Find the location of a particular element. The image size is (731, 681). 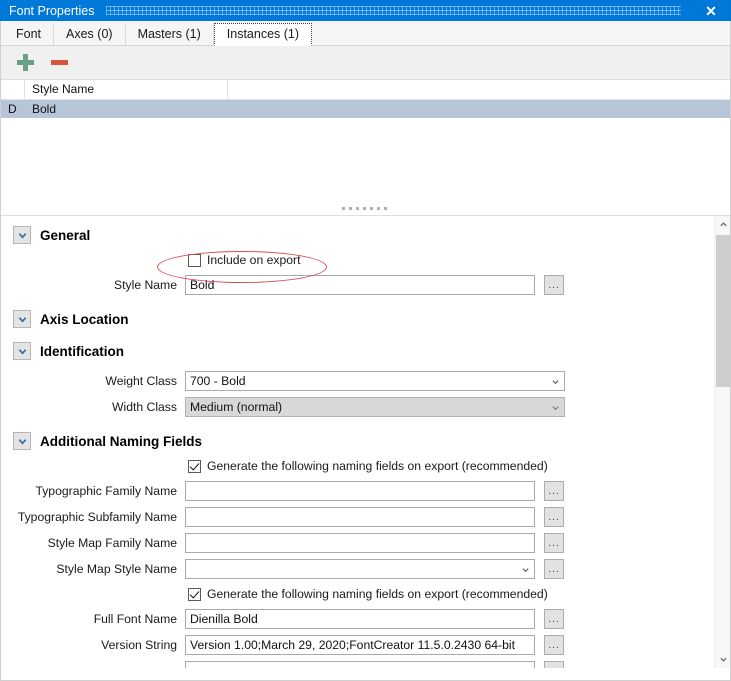

column-header-extra is located at coordinates (479, 89).